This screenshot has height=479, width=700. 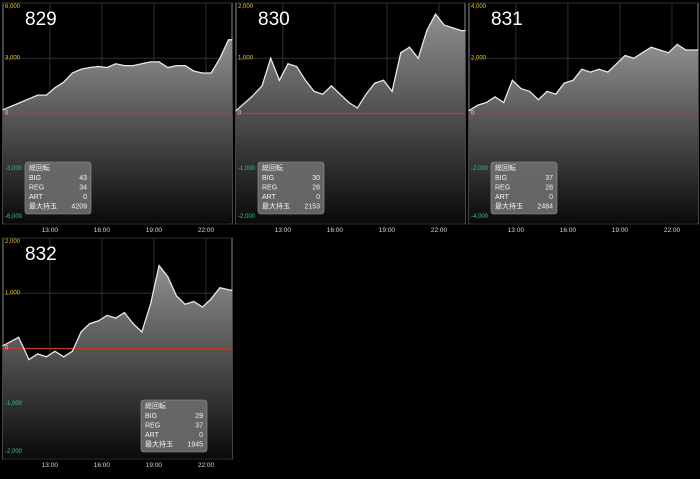 What do you see at coordinates (83, 178) in the screenshot?
I see `stats-value: 43` at bounding box center [83, 178].